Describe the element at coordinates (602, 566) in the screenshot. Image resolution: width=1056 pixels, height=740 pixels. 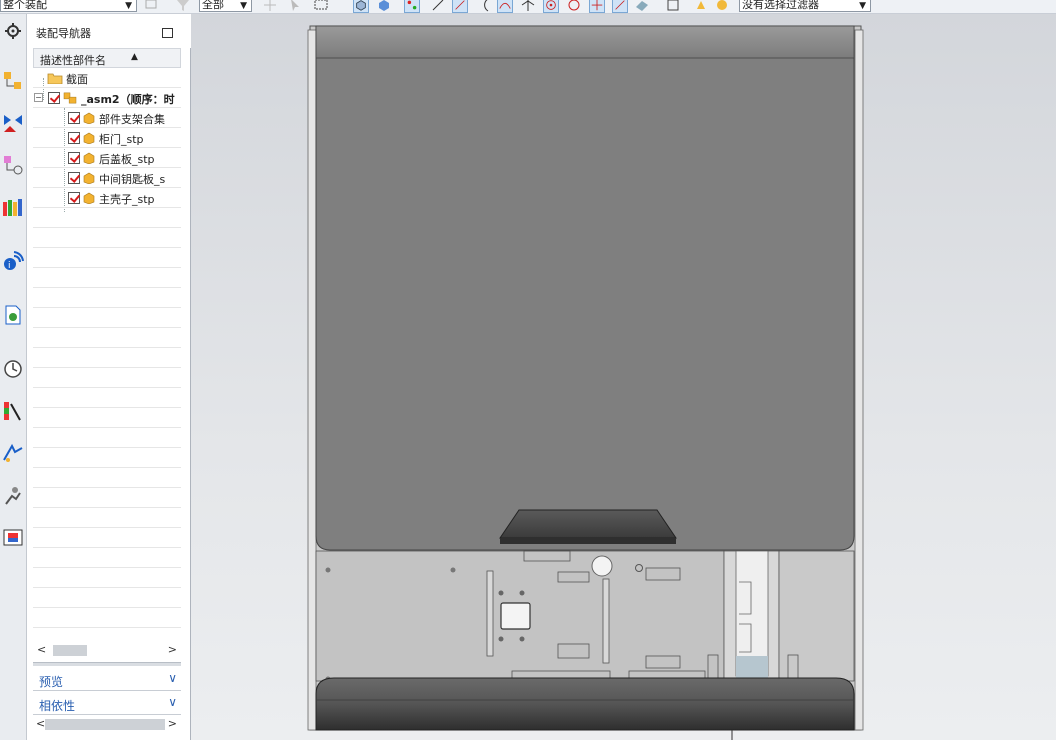
I see `cable-grommet` at that location.